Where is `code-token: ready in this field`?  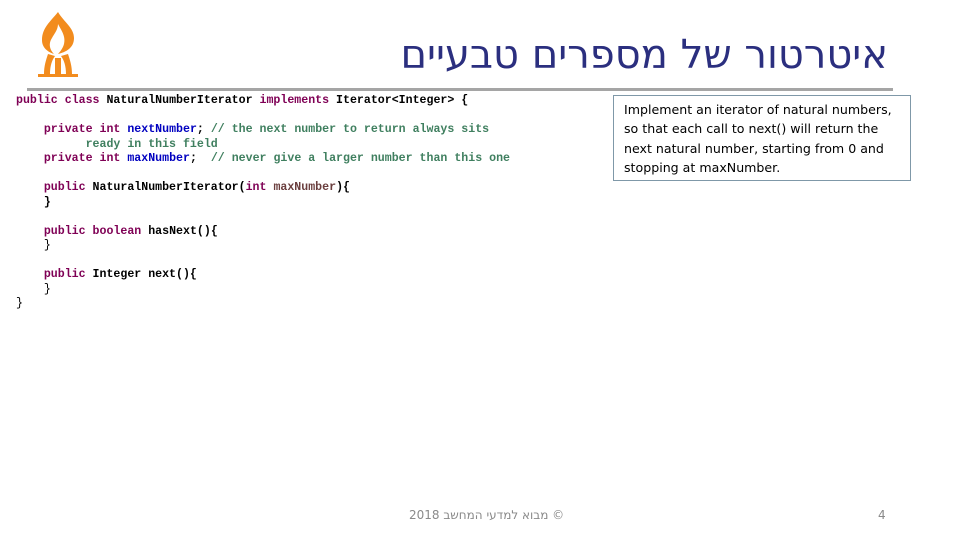 code-token: ready in this field is located at coordinates (117, 144).